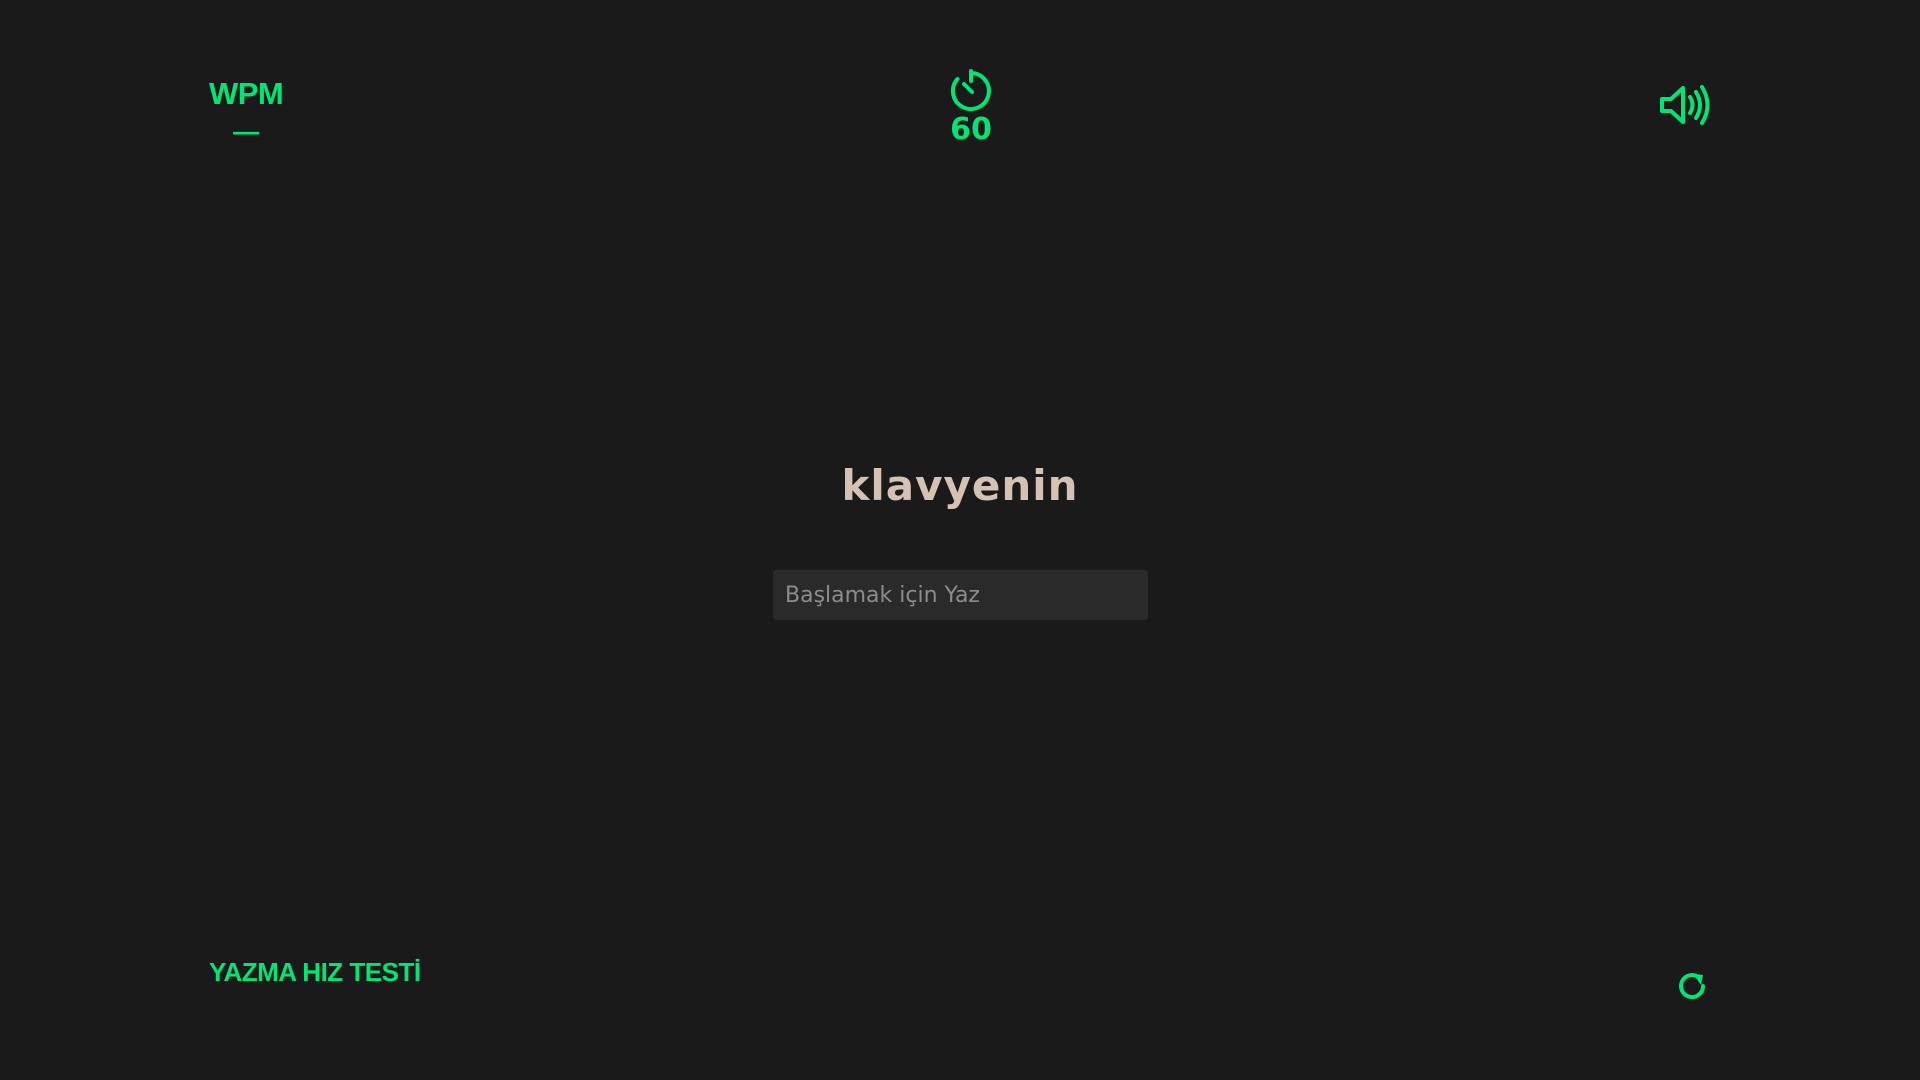  I want to click on typing-input, so click(960, 595).